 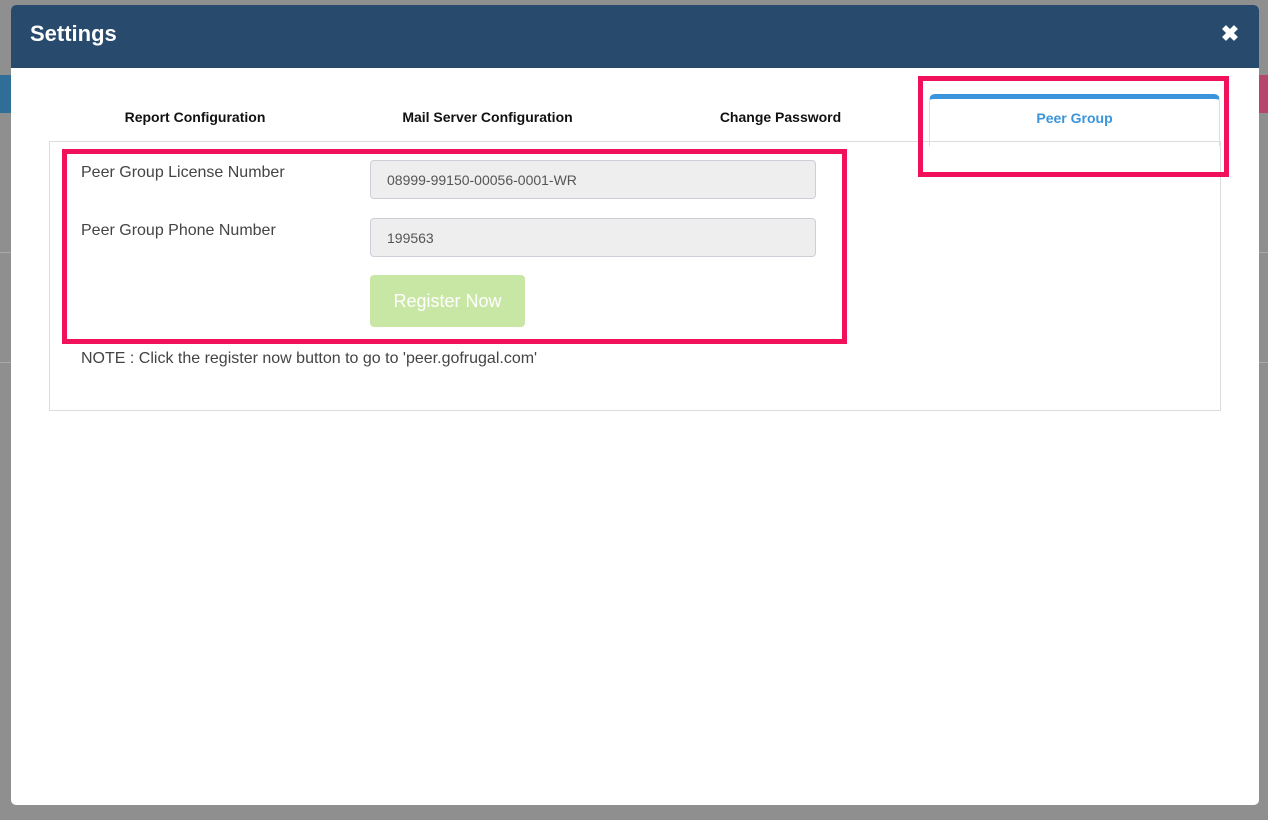 I want to click on register-now-button: Register Now, so click(x=447, y=301).